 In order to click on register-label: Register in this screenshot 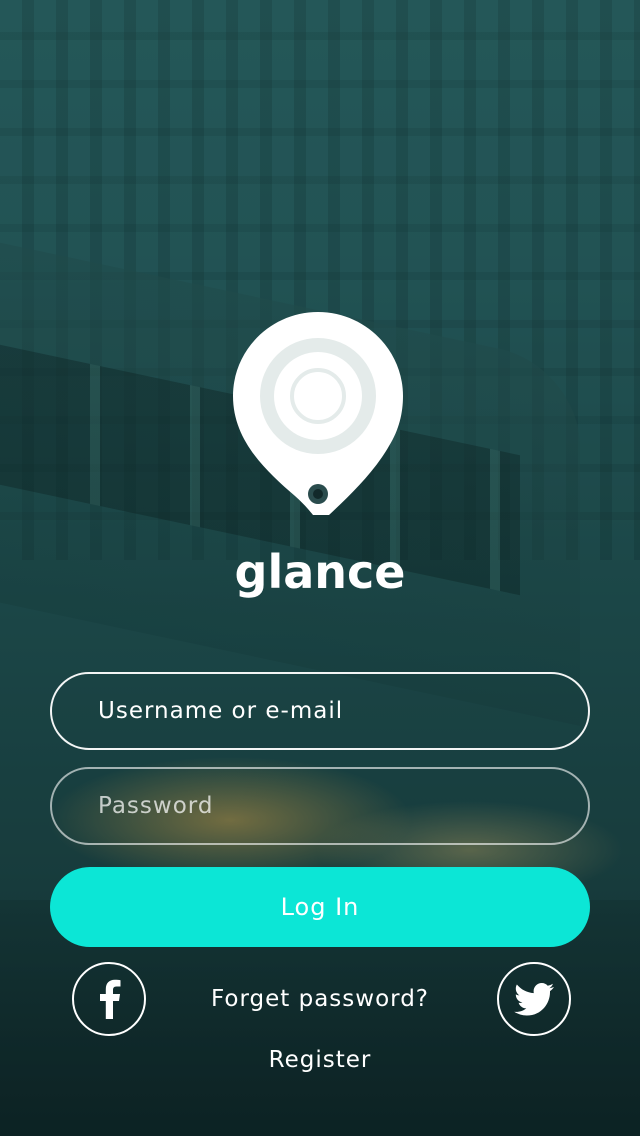, I will do `click(320, 1060)`.